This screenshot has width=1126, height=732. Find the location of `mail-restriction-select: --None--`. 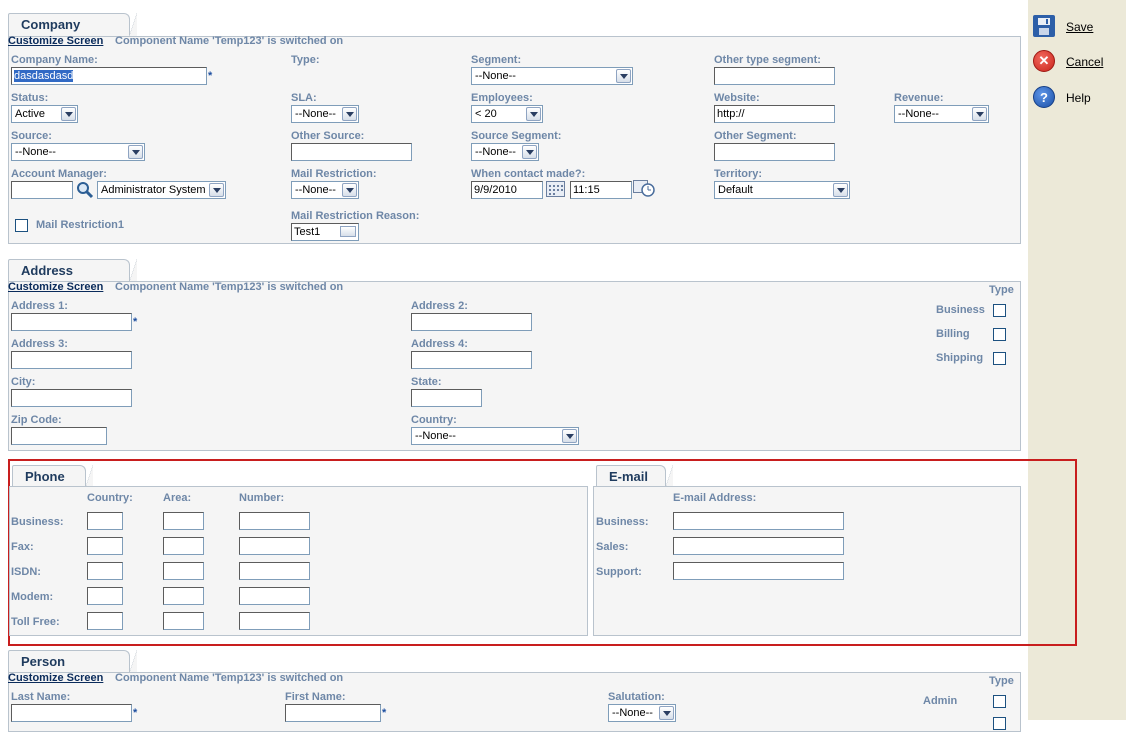

mail-restriction-select: --None-- is located at coordinates (325, 190).